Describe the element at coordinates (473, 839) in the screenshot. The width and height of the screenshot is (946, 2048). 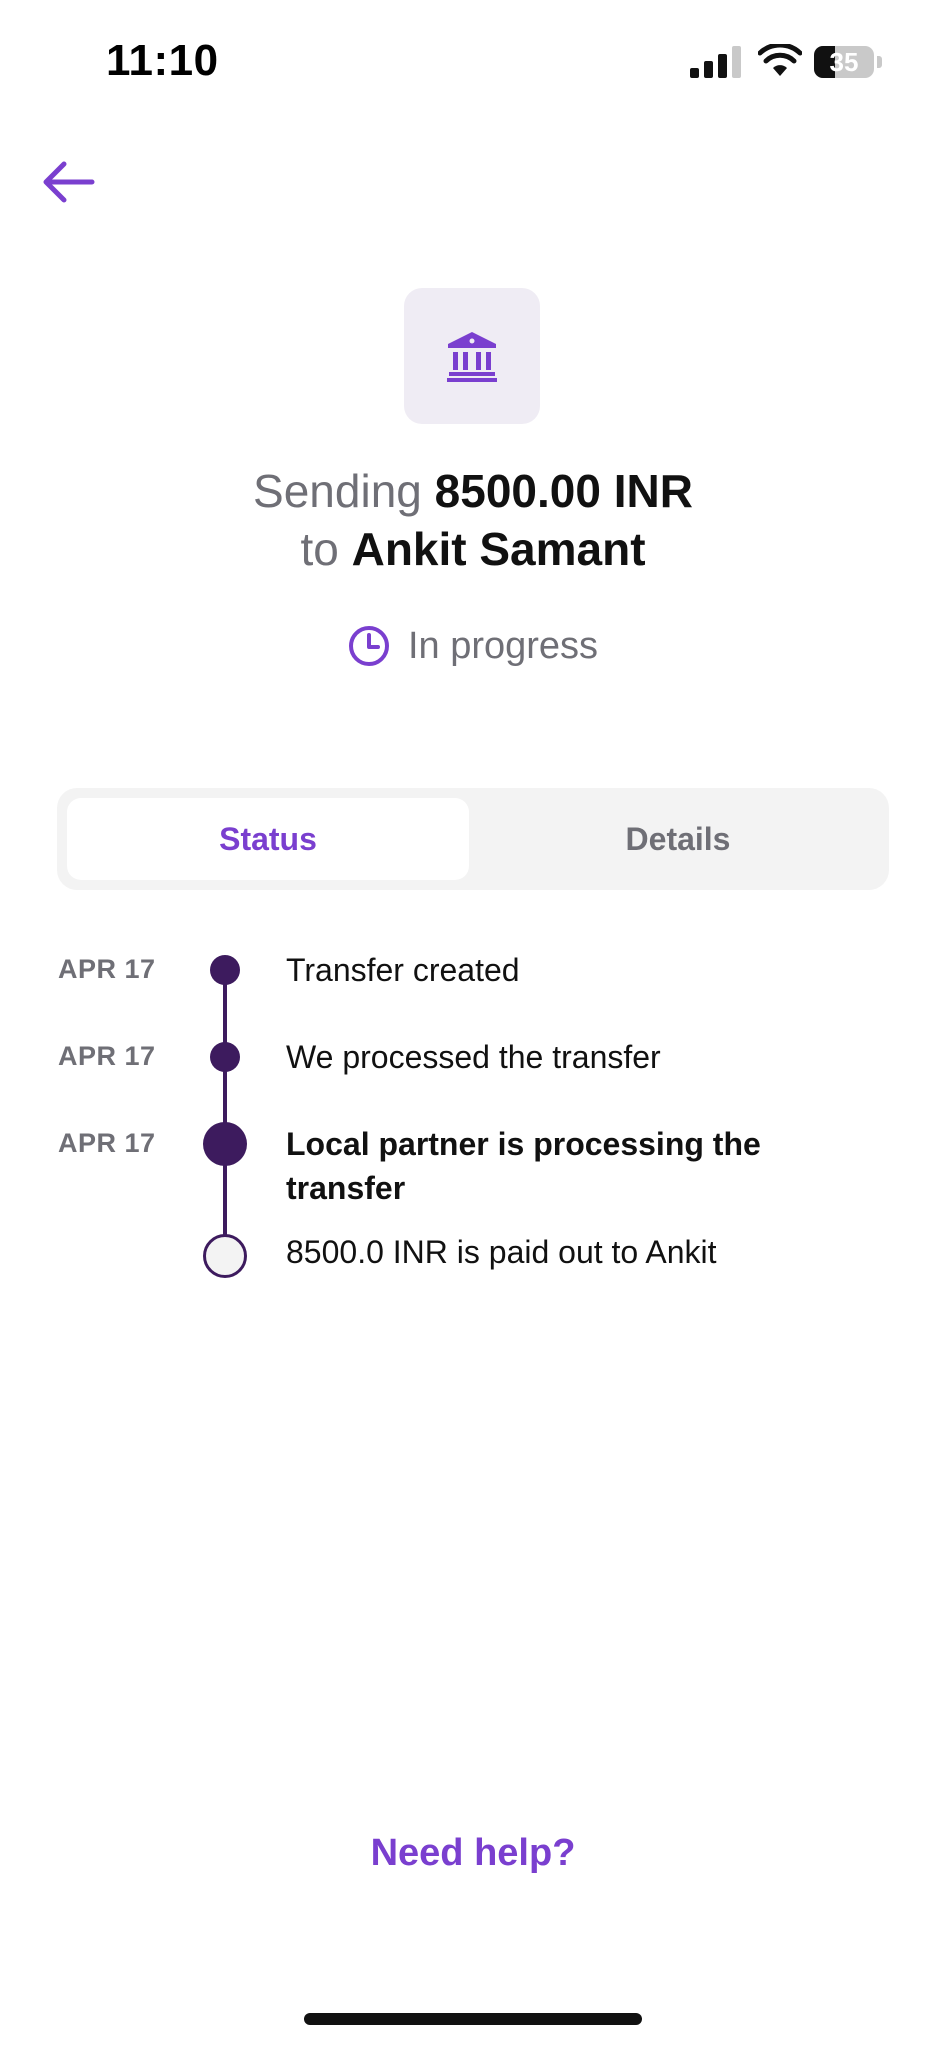
I see `tab-bar: Status Details` at that location.